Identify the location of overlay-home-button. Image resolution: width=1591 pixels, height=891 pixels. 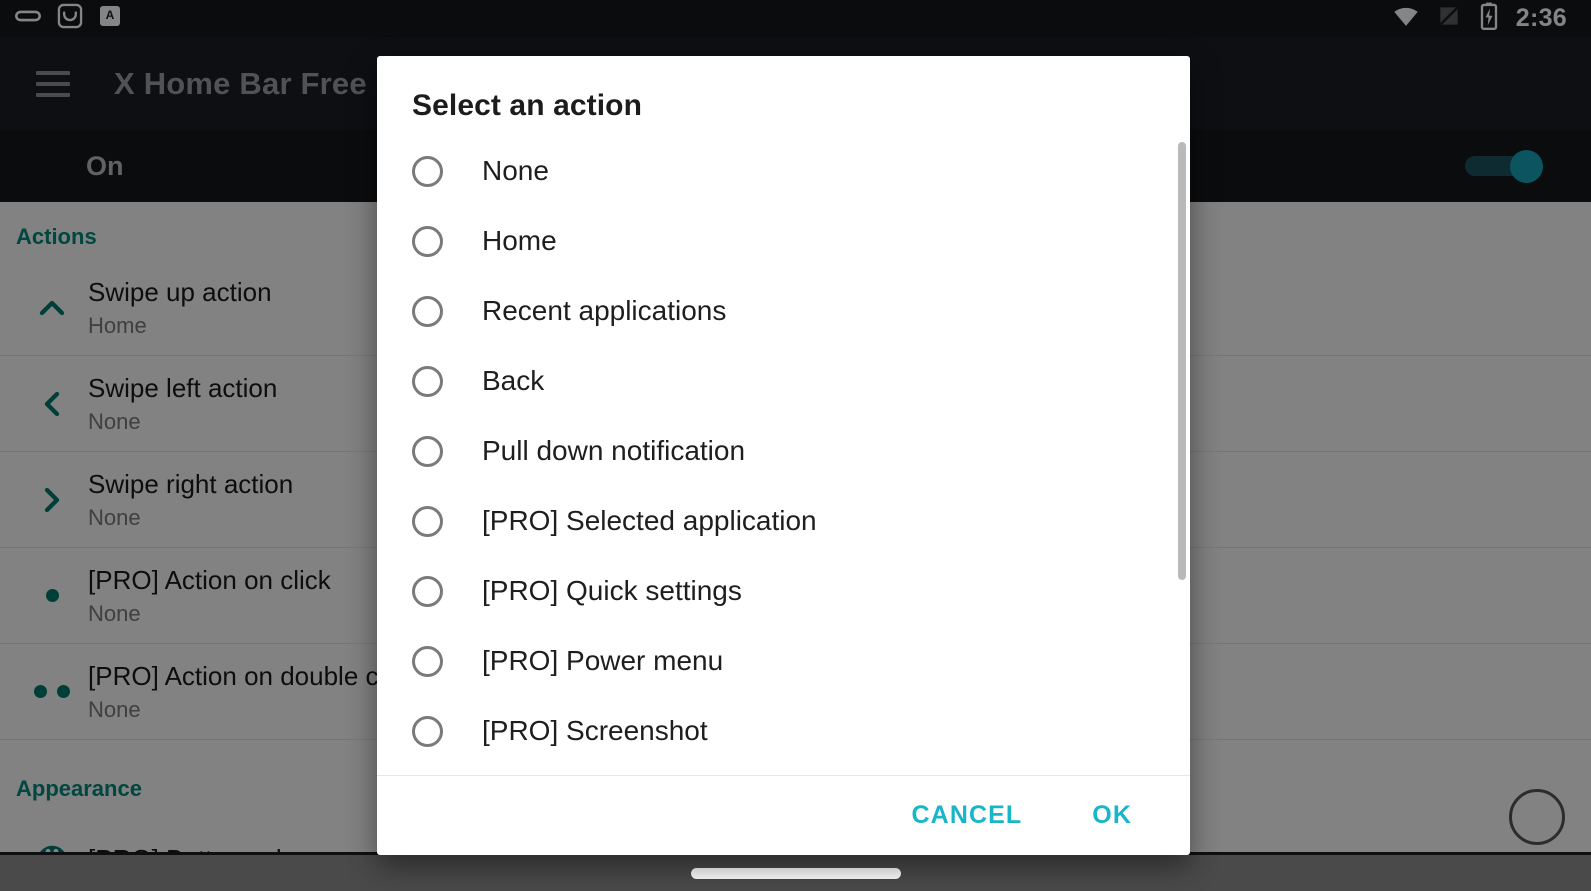
(1537, 817).